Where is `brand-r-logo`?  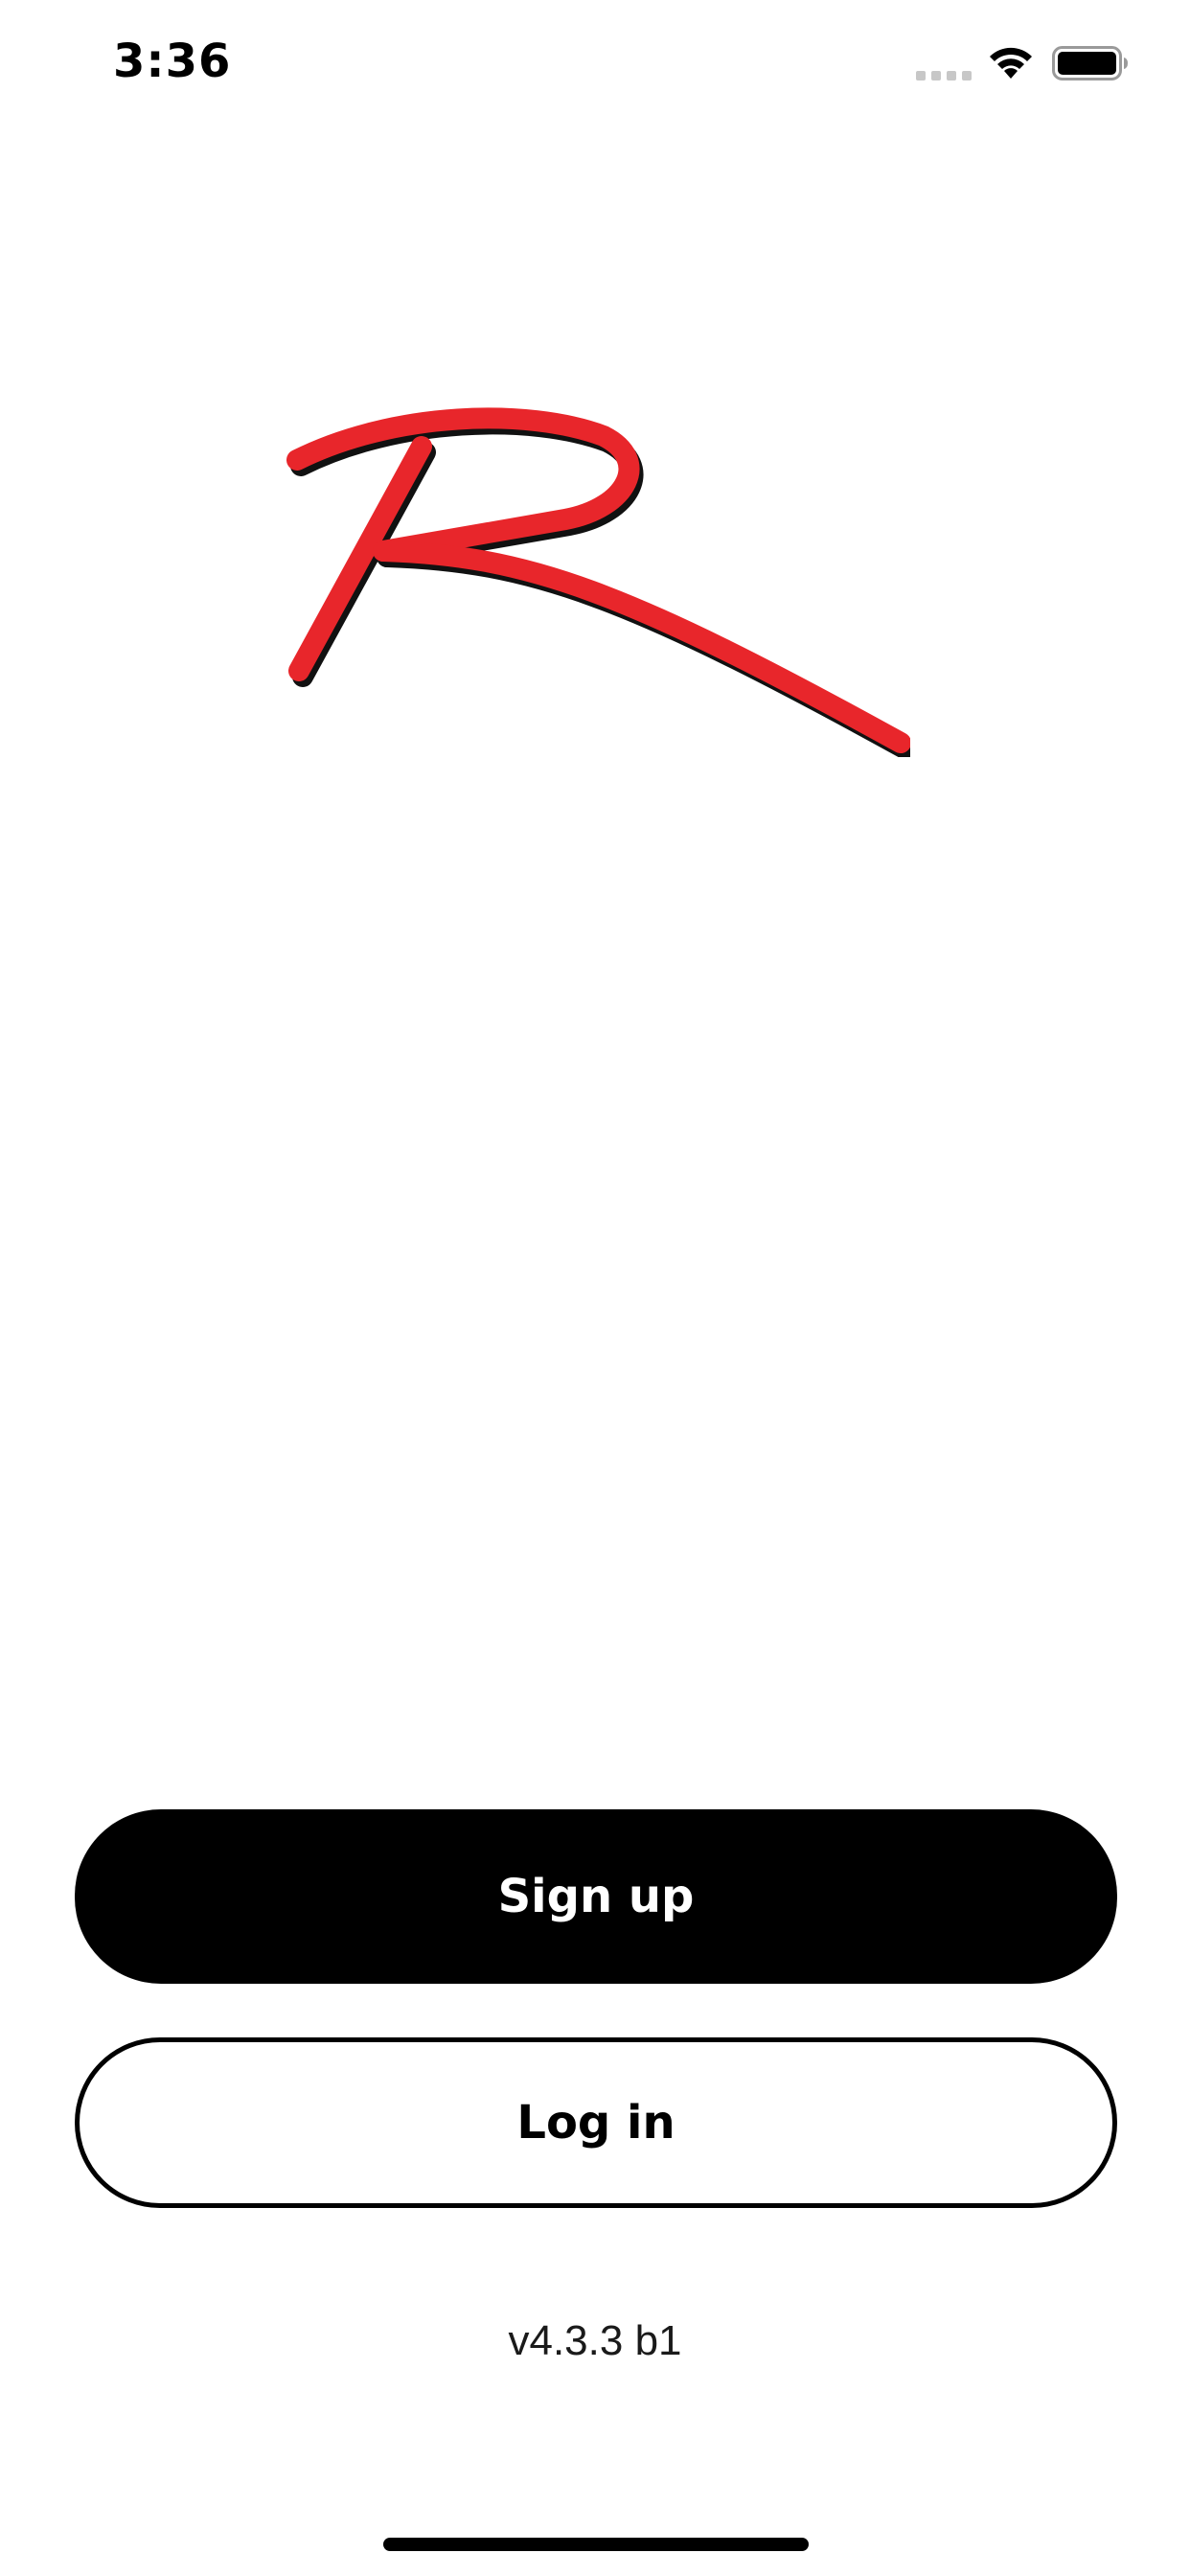
brand-r-logo is located at coordinates (598, 582).